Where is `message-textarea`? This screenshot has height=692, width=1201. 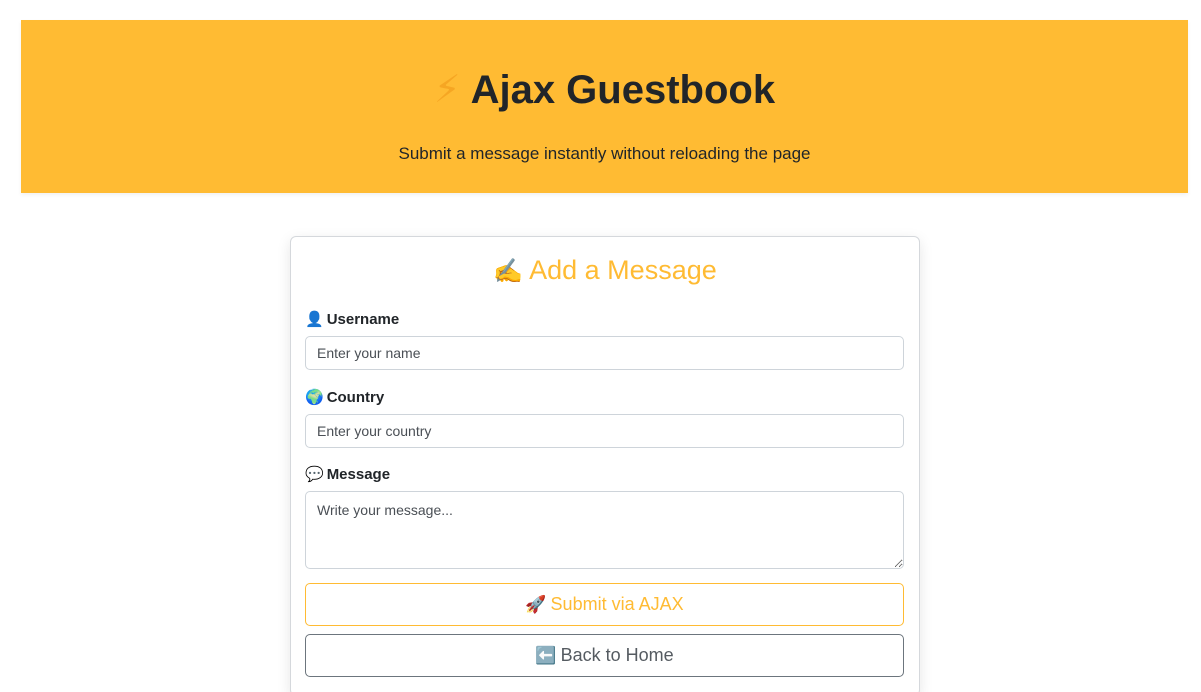 message-textarea is located at coordinates (604, 530).